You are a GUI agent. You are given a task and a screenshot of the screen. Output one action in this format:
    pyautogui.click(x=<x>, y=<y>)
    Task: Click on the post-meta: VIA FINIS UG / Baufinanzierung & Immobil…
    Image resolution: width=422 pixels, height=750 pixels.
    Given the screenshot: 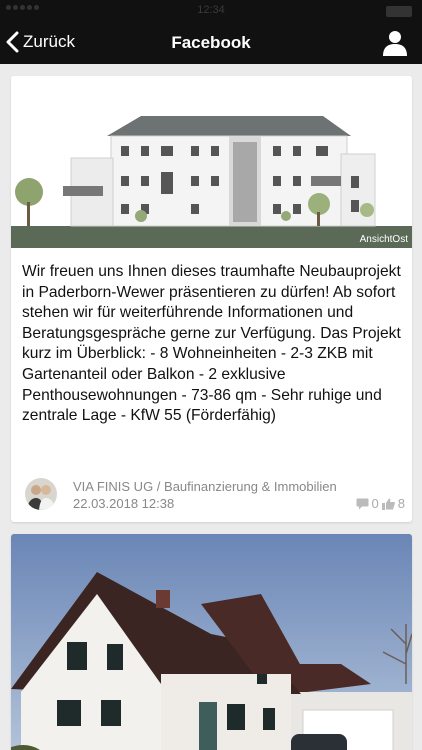 What is the action you would take?
    pyautogui.click(x=215, y=495)
    